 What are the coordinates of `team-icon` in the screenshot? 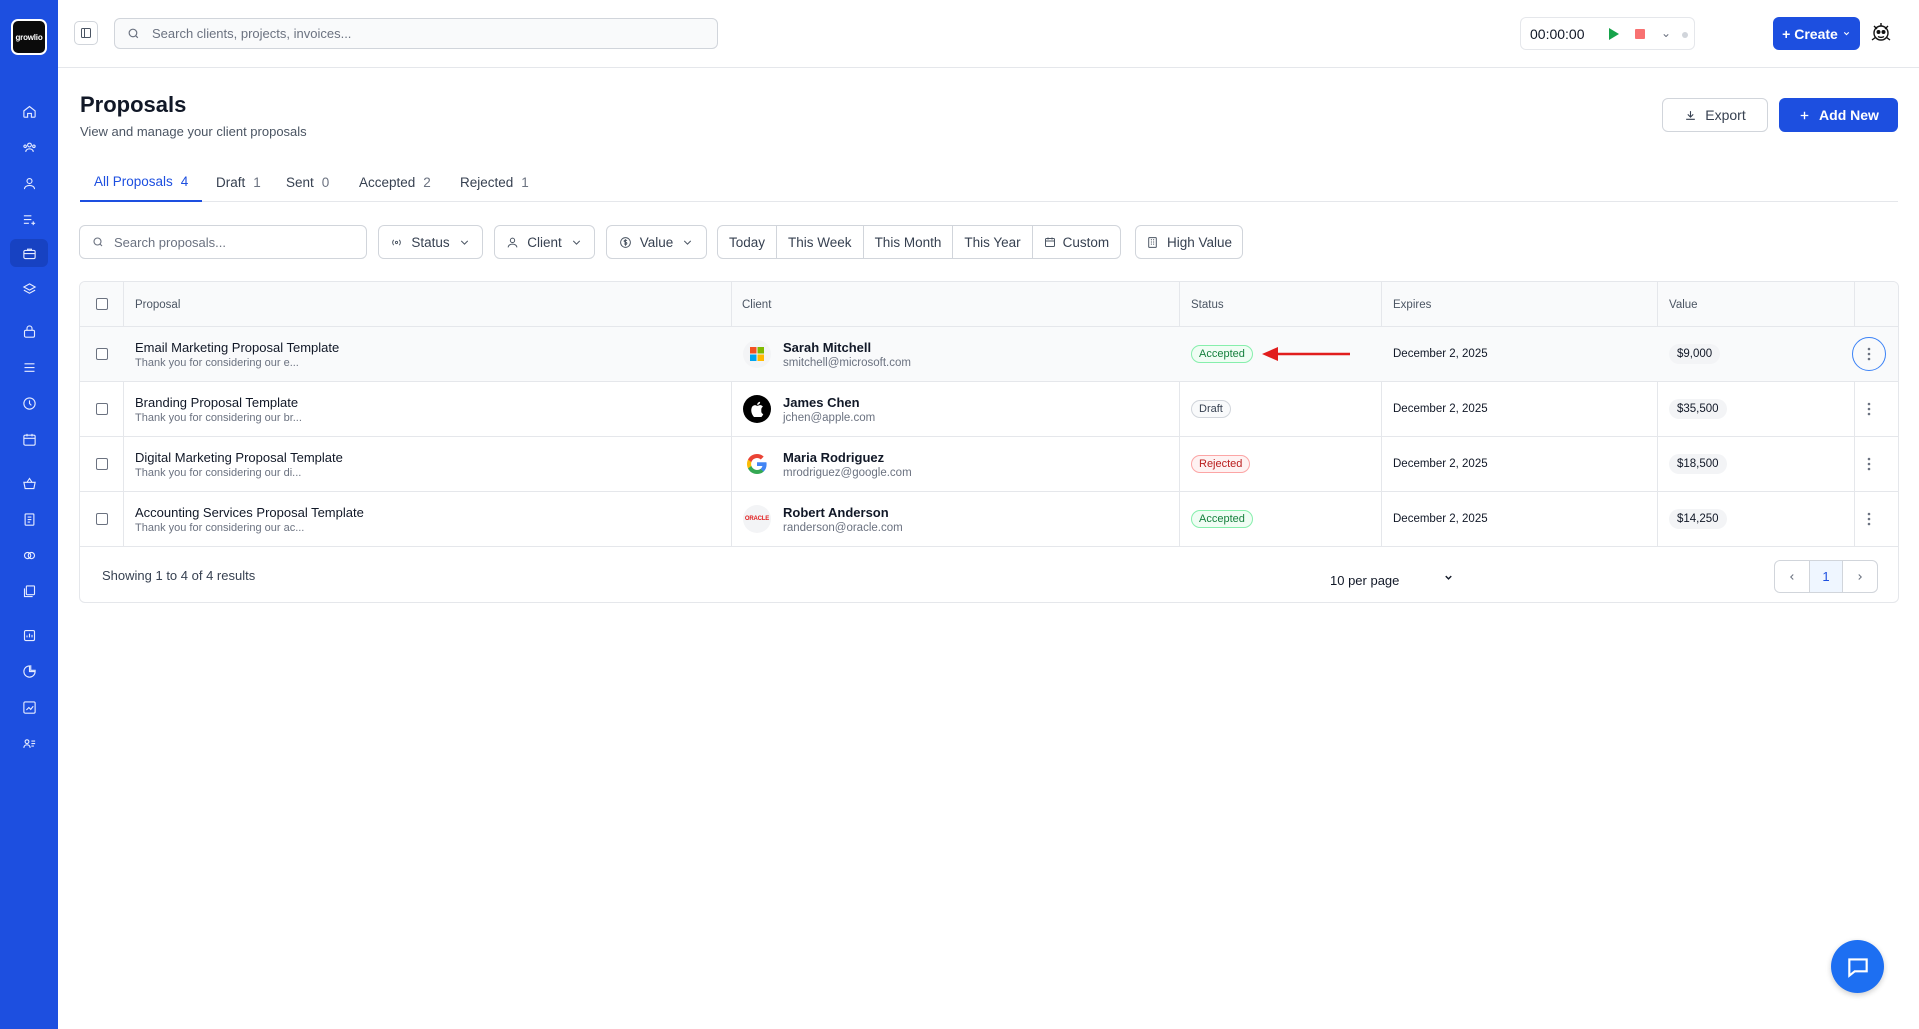 It's located at (29, 147).